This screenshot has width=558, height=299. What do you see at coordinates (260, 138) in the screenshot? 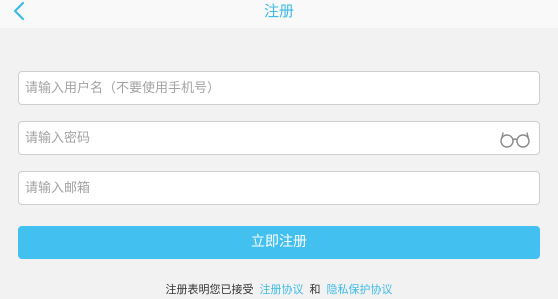
I see `password-input` at bounding box center [260, 138].